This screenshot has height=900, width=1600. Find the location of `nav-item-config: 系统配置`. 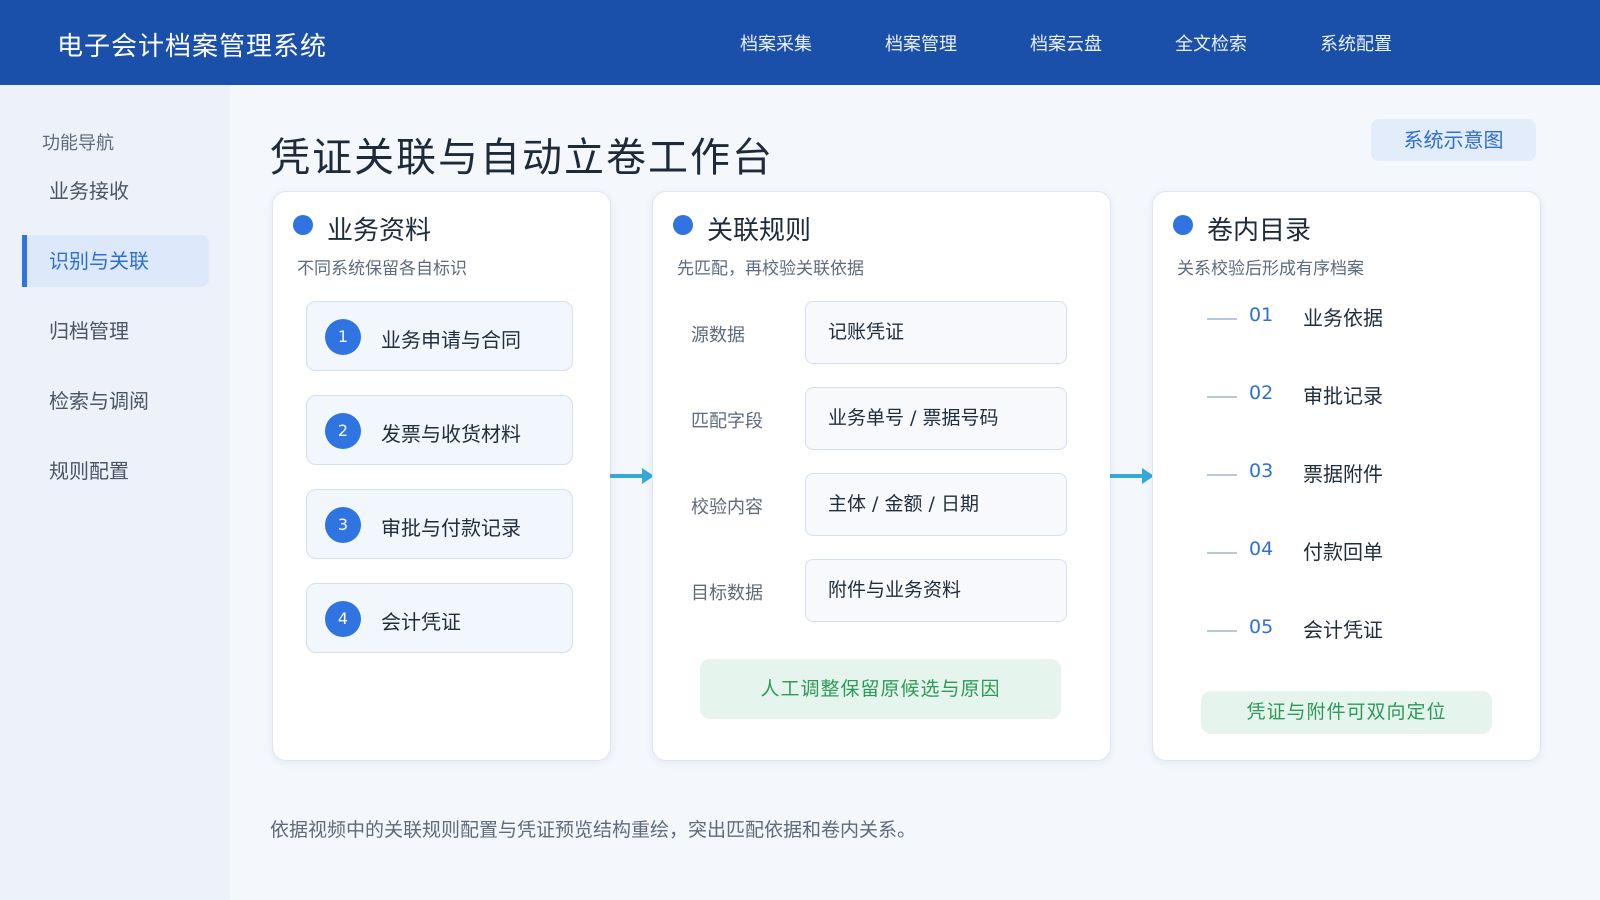

nav-item-config: 系统配置 is located at coordinates (1392, 43).